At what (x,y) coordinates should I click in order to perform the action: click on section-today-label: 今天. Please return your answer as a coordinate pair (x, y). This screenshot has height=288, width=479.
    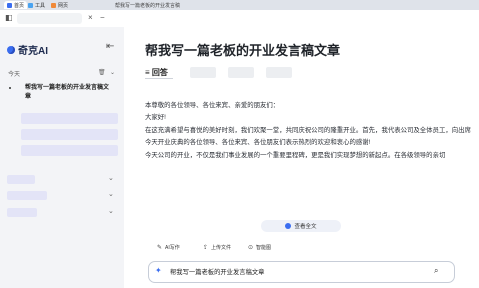
    Looking at the image, I should click on (14, 75).